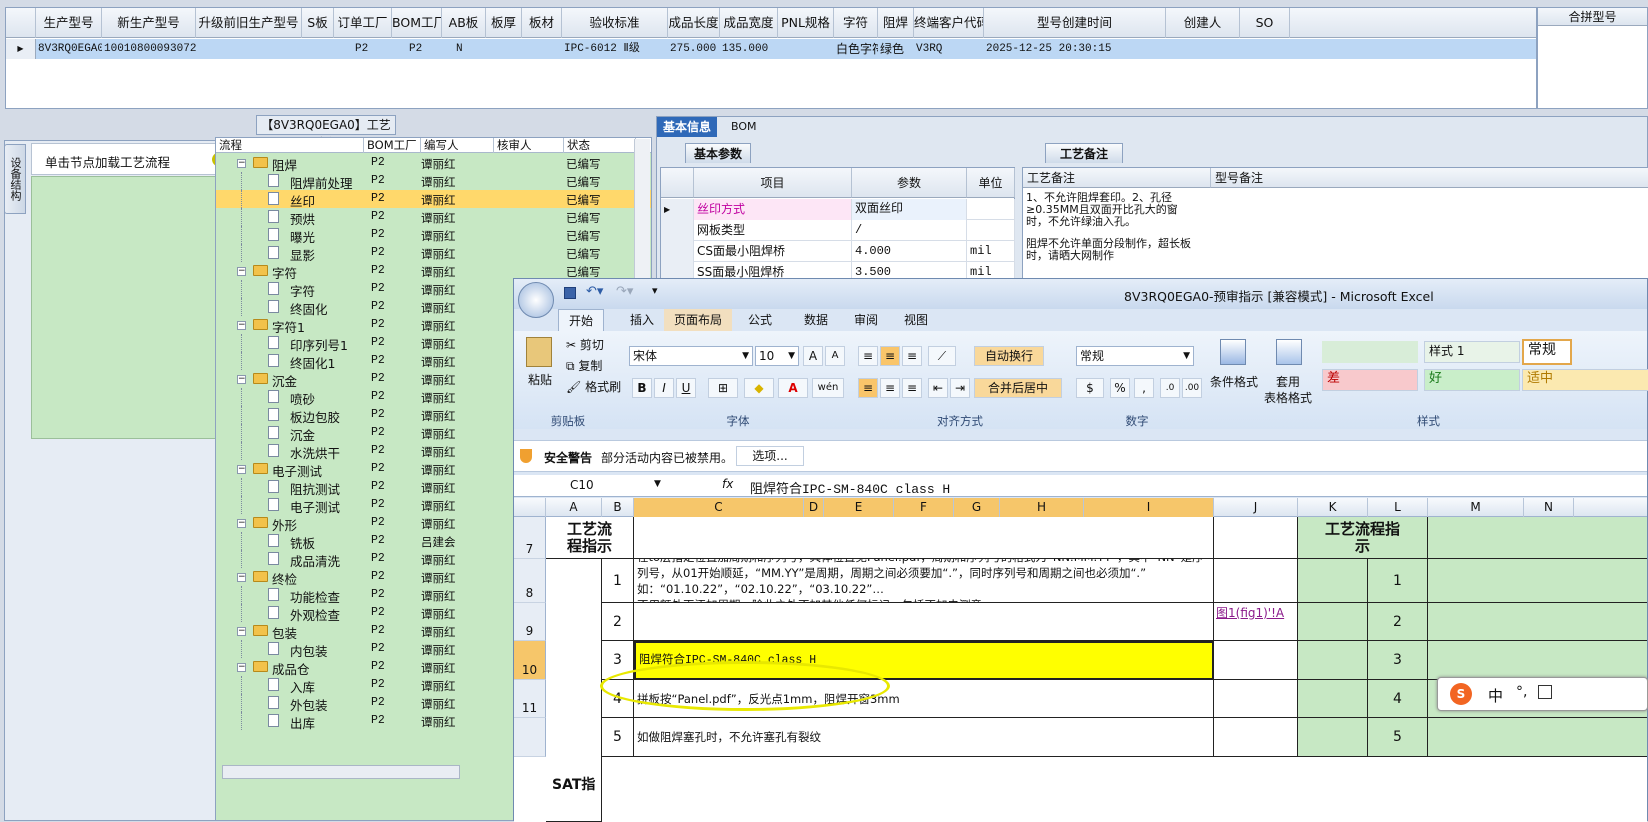 This screenshot has width=1648, height=822. What do you see at coordinates (1234, 381) in the screenshot?
I see `conditional-format-button: 条件格式` at bounding box center [1234, 381].